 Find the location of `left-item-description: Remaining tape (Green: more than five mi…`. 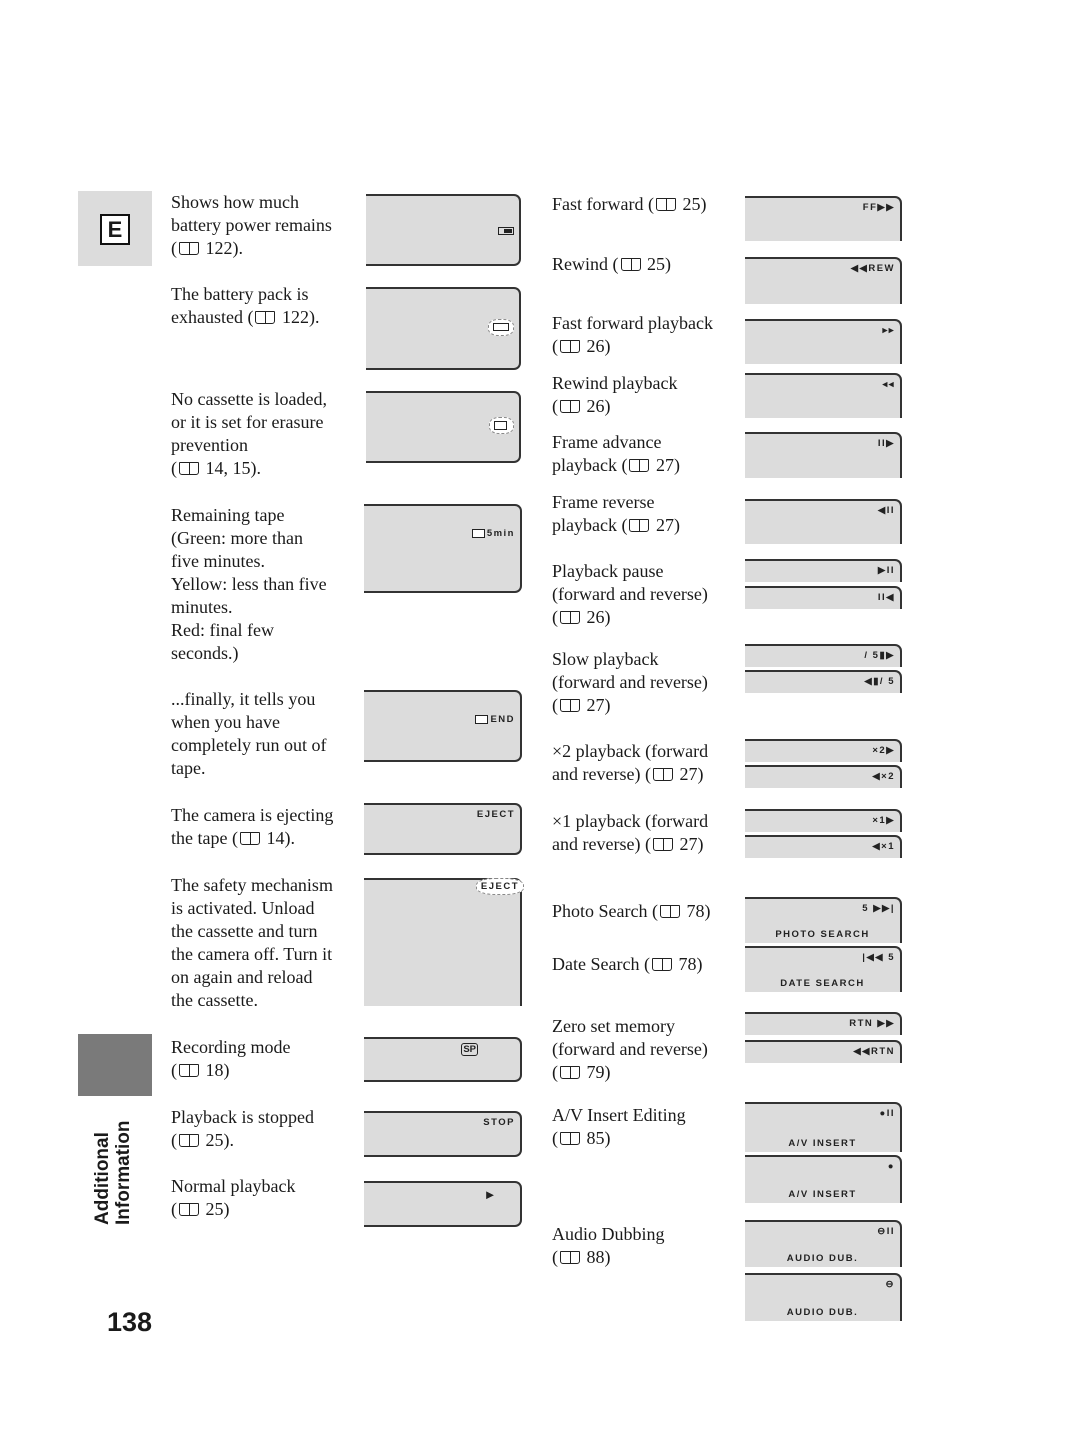

left-item-description: Remaining tape (Green: more than five mi… is located at coordinates (266, 584).